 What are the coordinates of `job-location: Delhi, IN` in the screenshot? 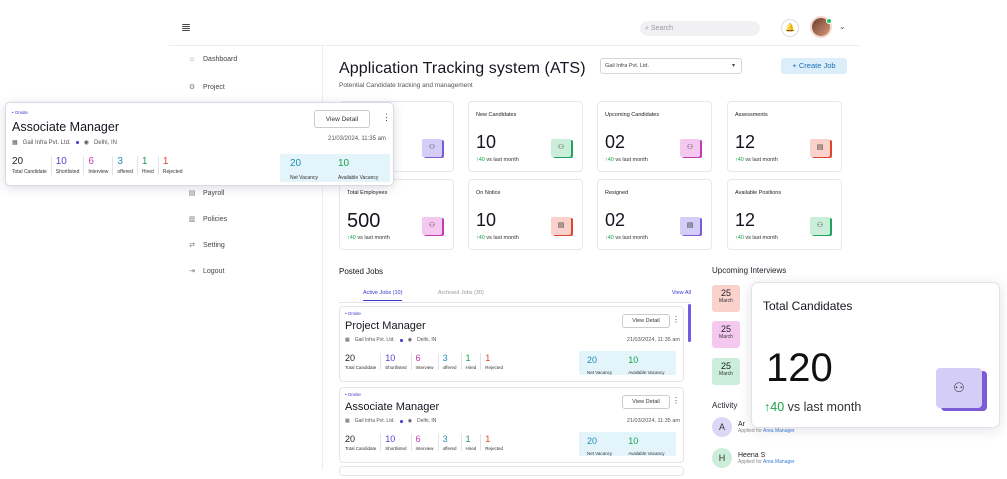 It's located at (427, 340).